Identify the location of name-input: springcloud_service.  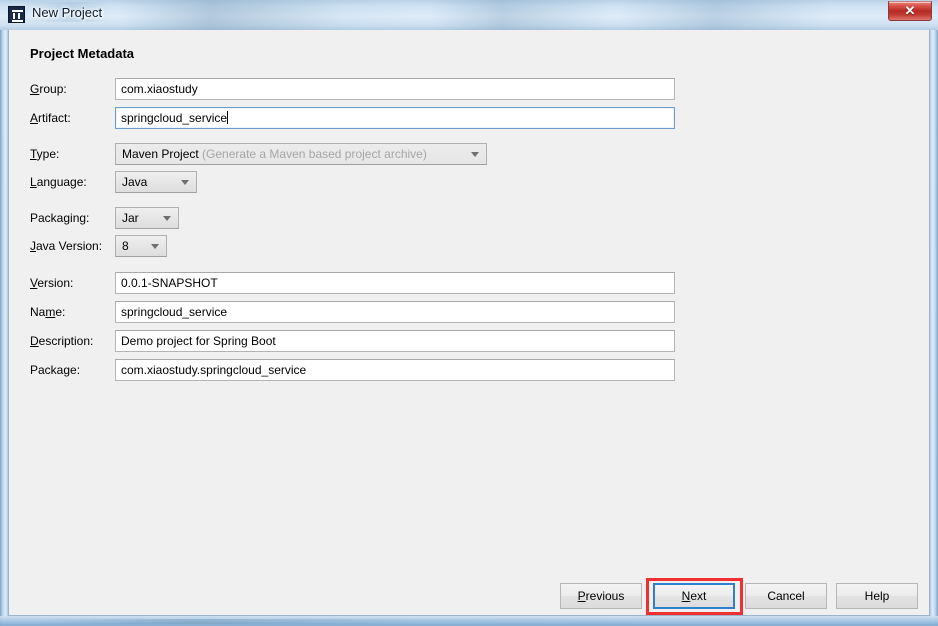
(395, 312).